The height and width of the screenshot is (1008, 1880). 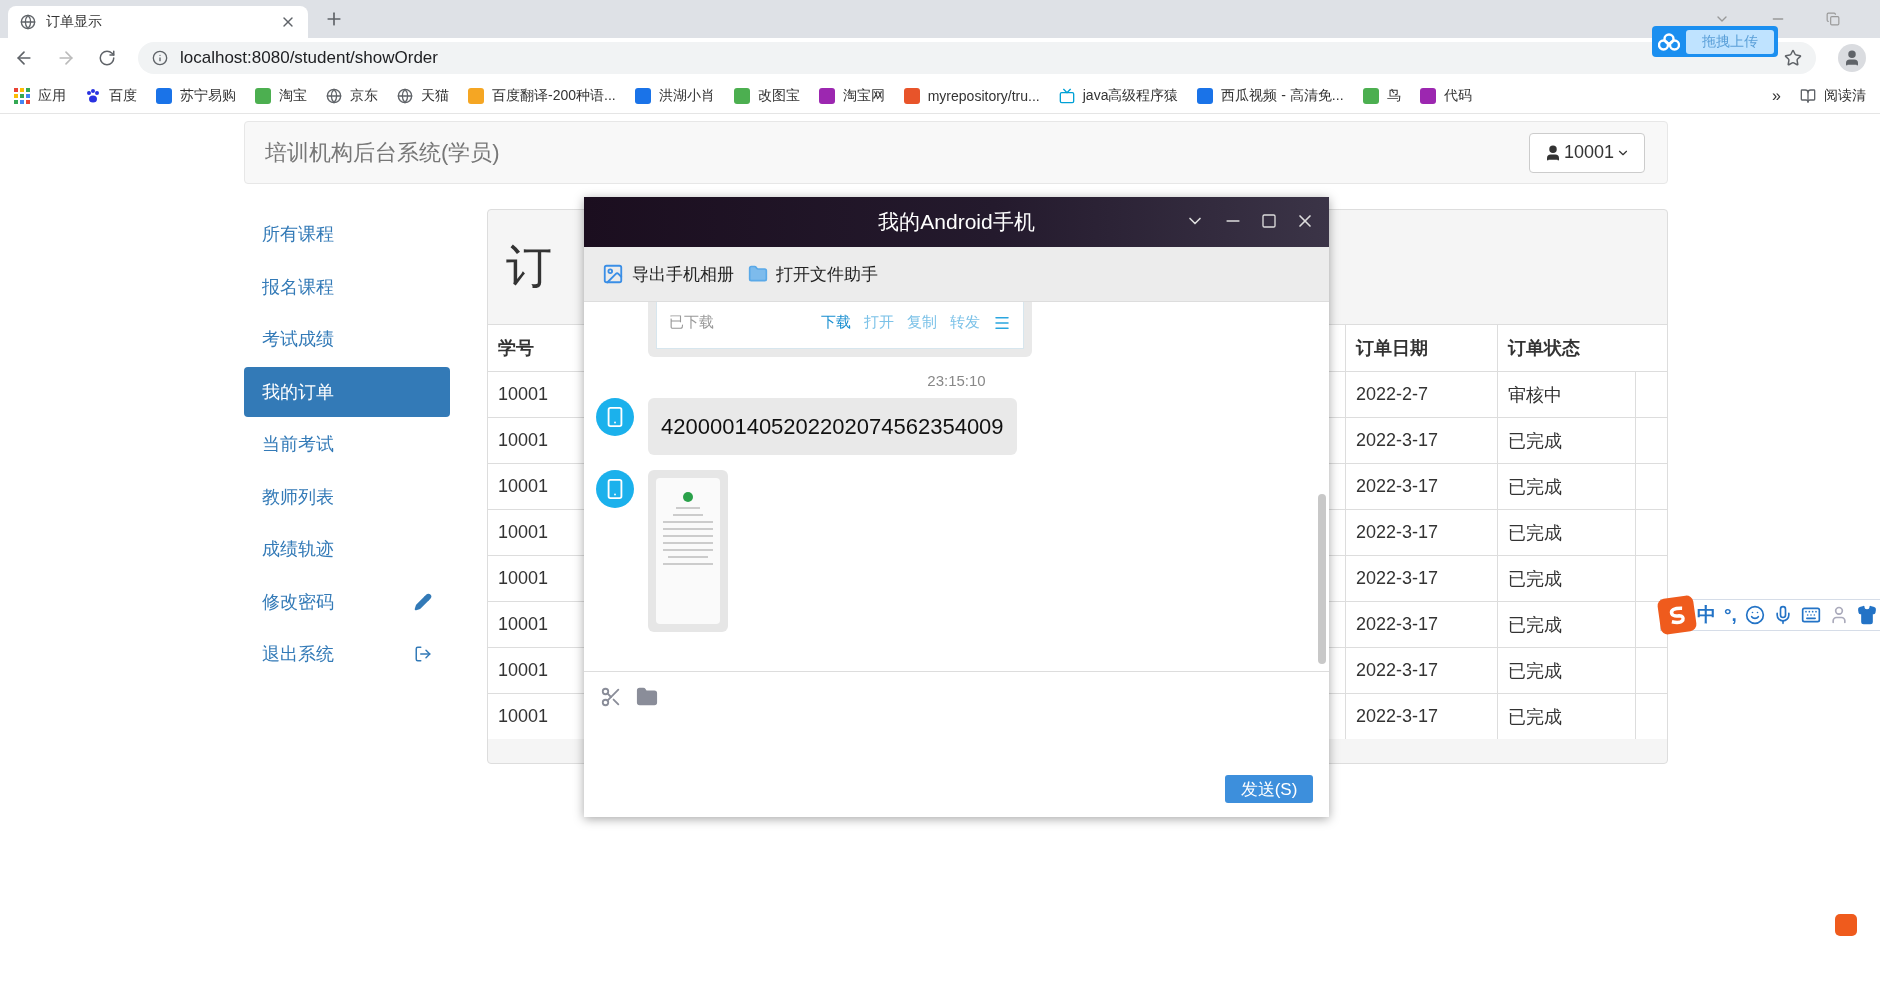 I want to click on bookmark-label: 淘宝, so click(x=293, y=95).